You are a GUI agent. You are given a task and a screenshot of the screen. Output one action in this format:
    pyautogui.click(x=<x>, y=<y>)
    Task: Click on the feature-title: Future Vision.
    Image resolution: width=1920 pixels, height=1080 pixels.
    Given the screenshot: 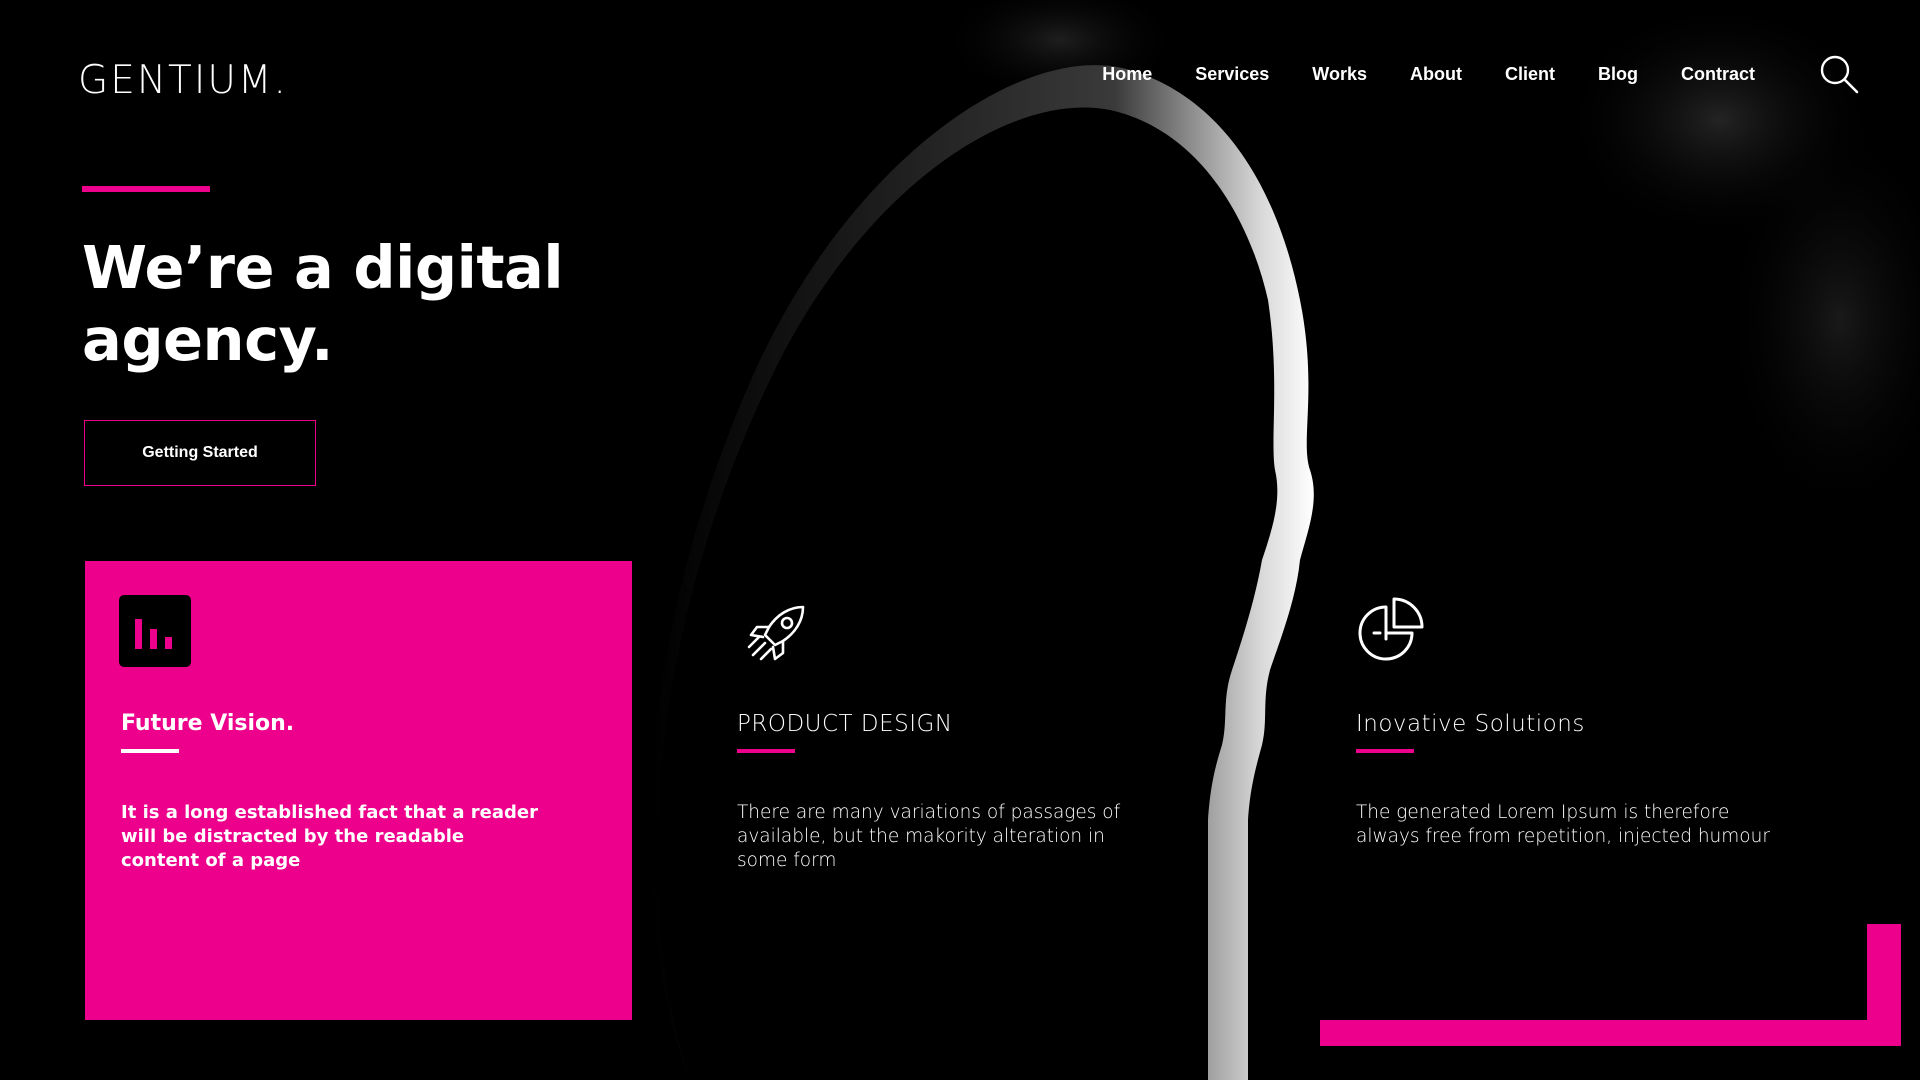 What is the action you would take?
    pyautogui.click(x=208, y=723)
    